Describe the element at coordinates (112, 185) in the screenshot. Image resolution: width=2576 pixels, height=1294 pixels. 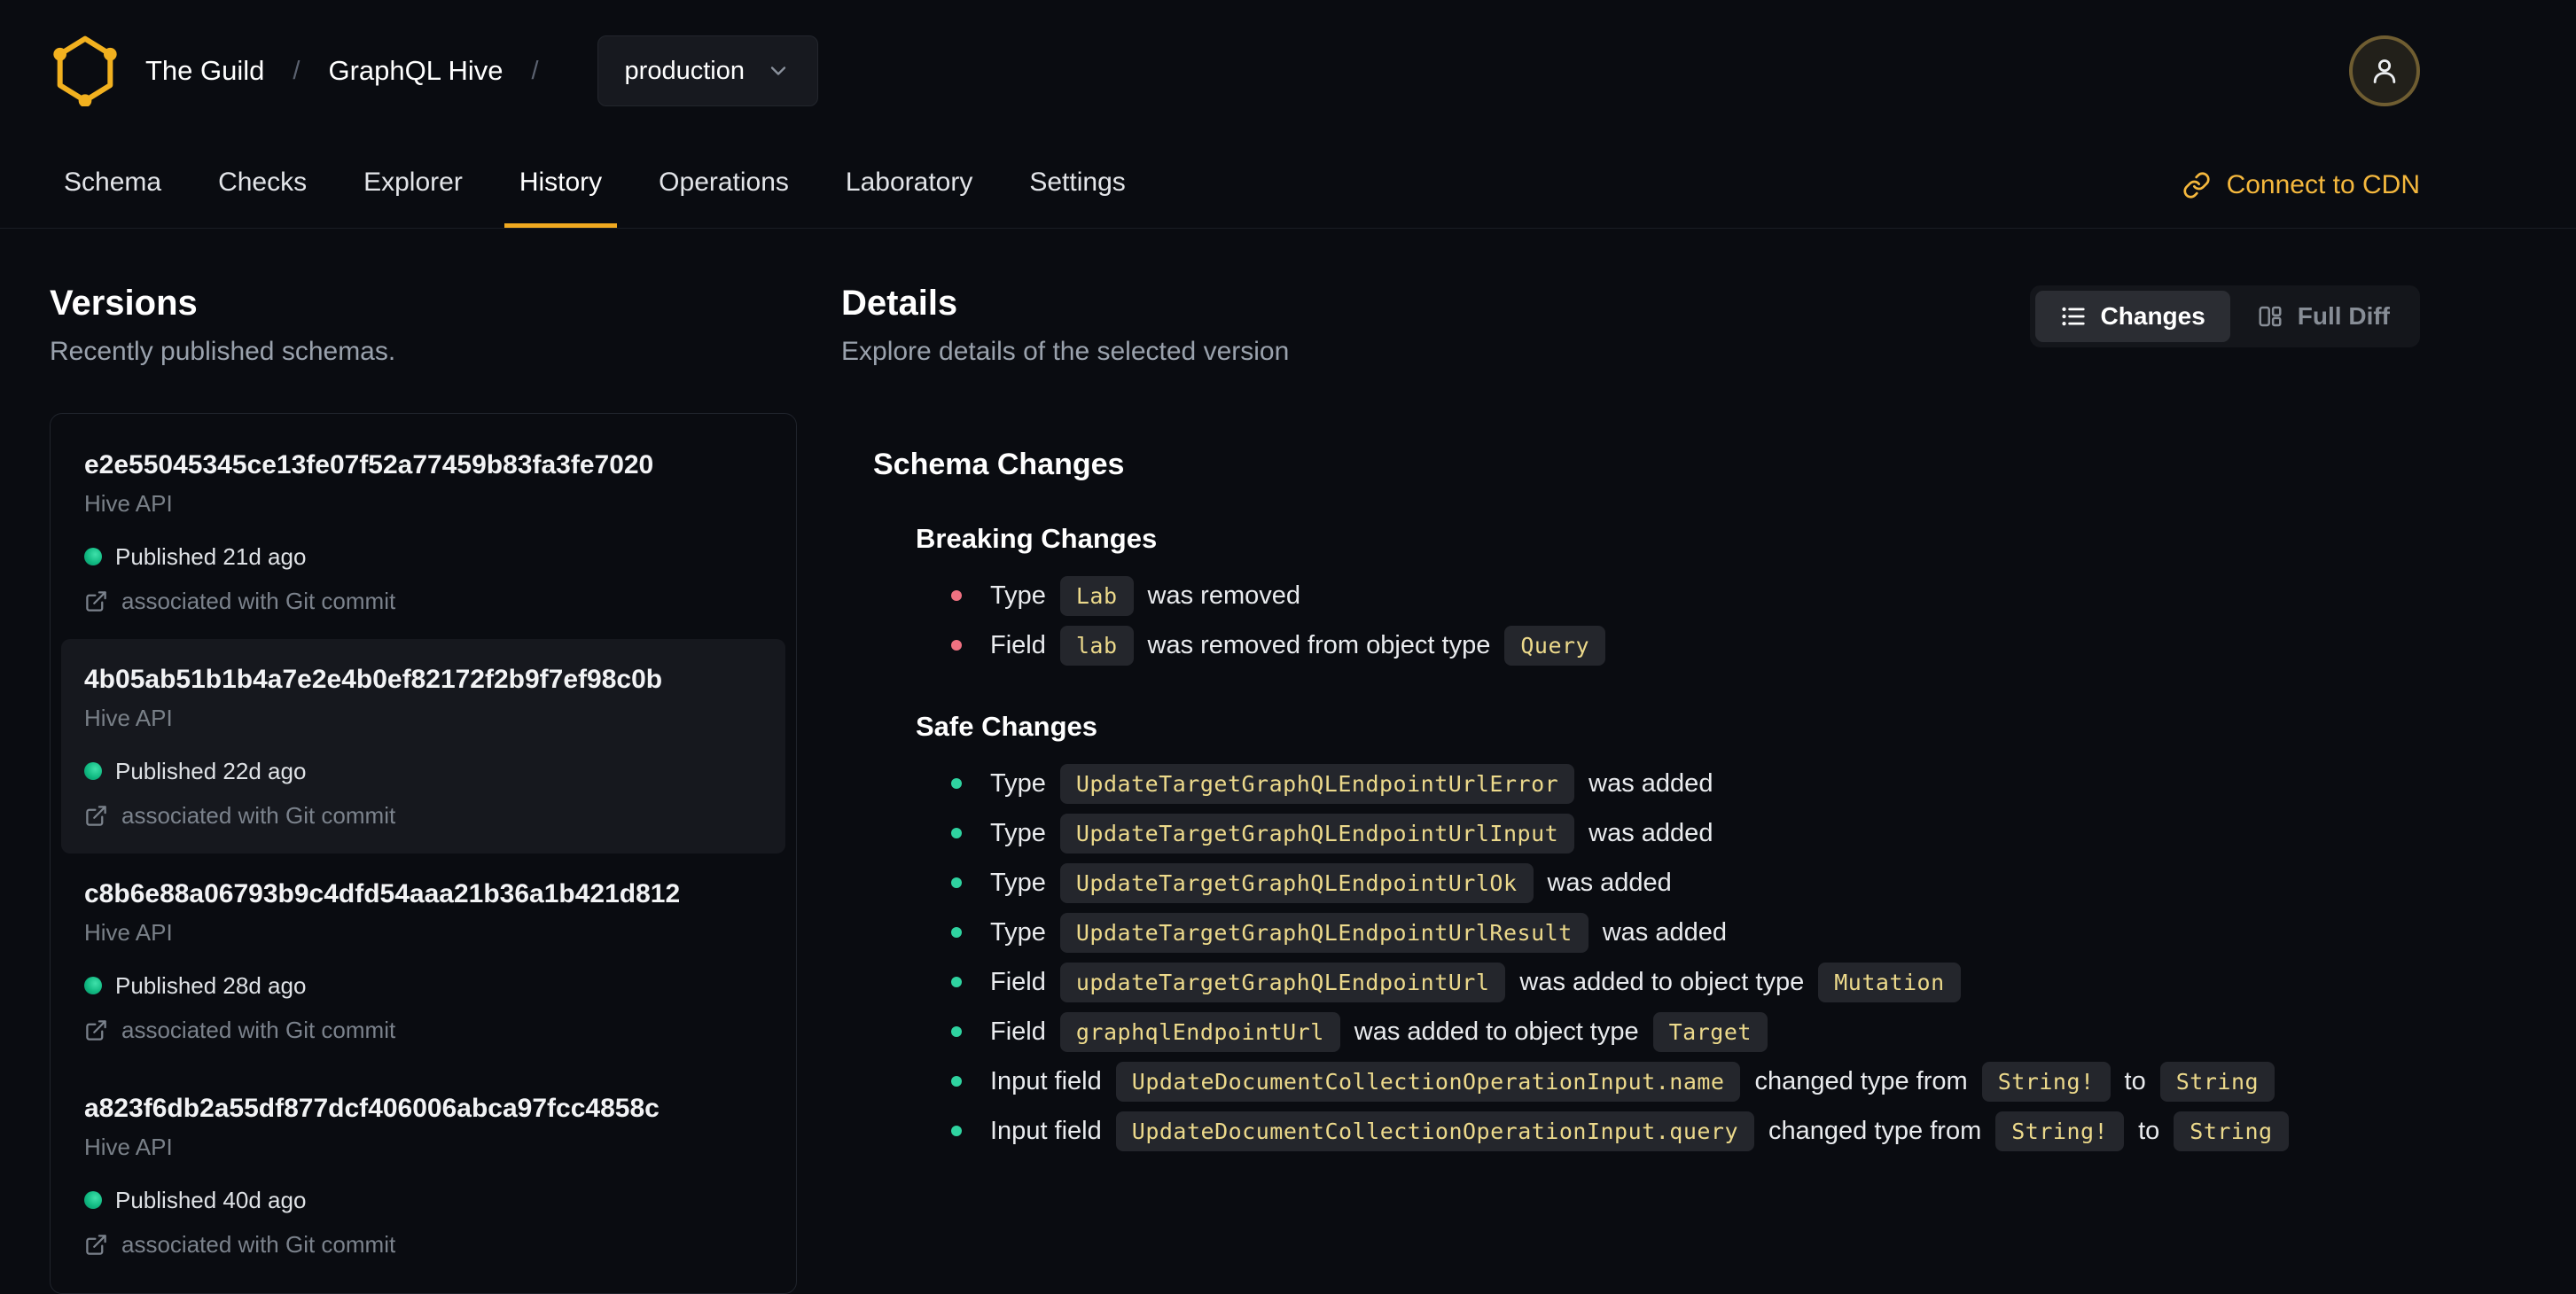
I see `tab-schema: Schema` at that location.